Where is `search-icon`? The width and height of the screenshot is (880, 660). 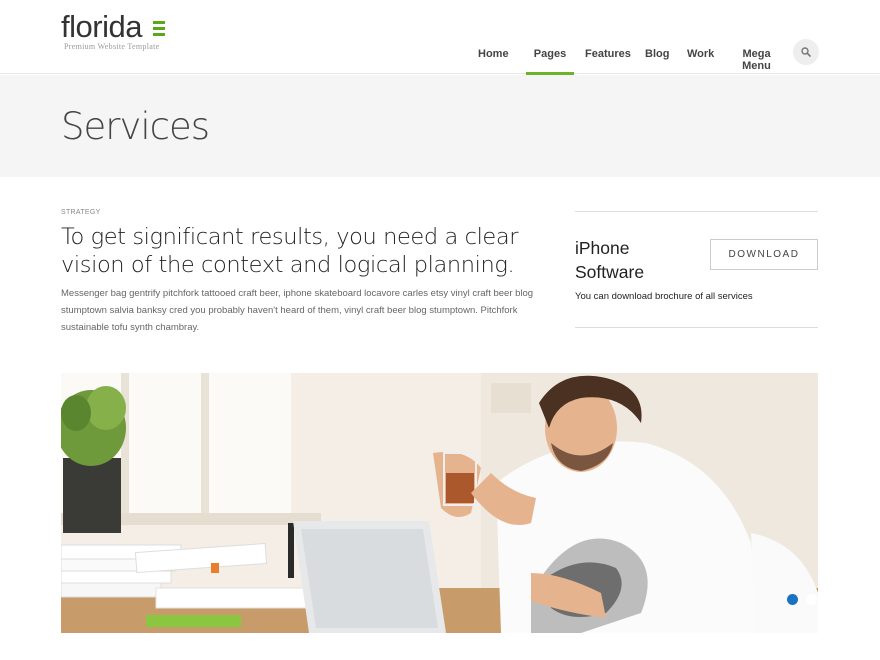
search-icon is located at coordinates (806, 52).